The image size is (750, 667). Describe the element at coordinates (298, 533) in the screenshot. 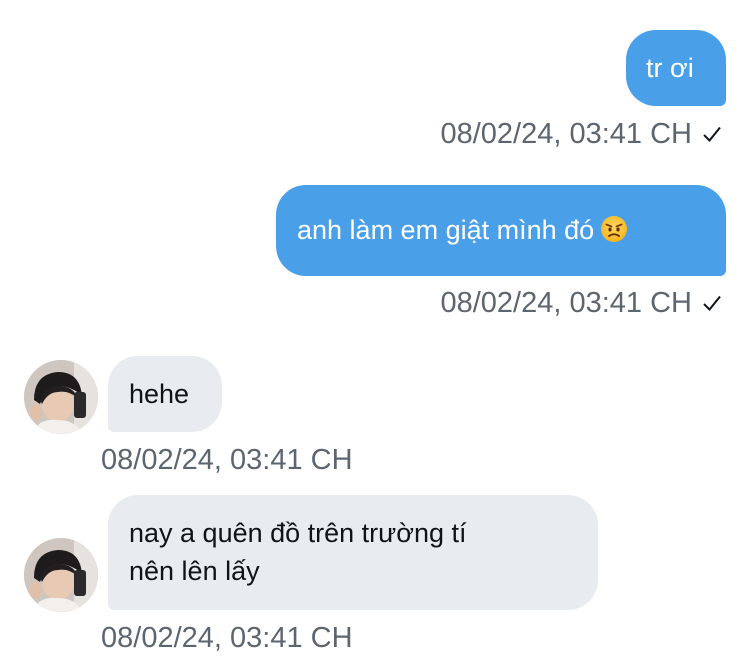

I see `message-text-line: nay a quên đồ trên trường tí` at that location.